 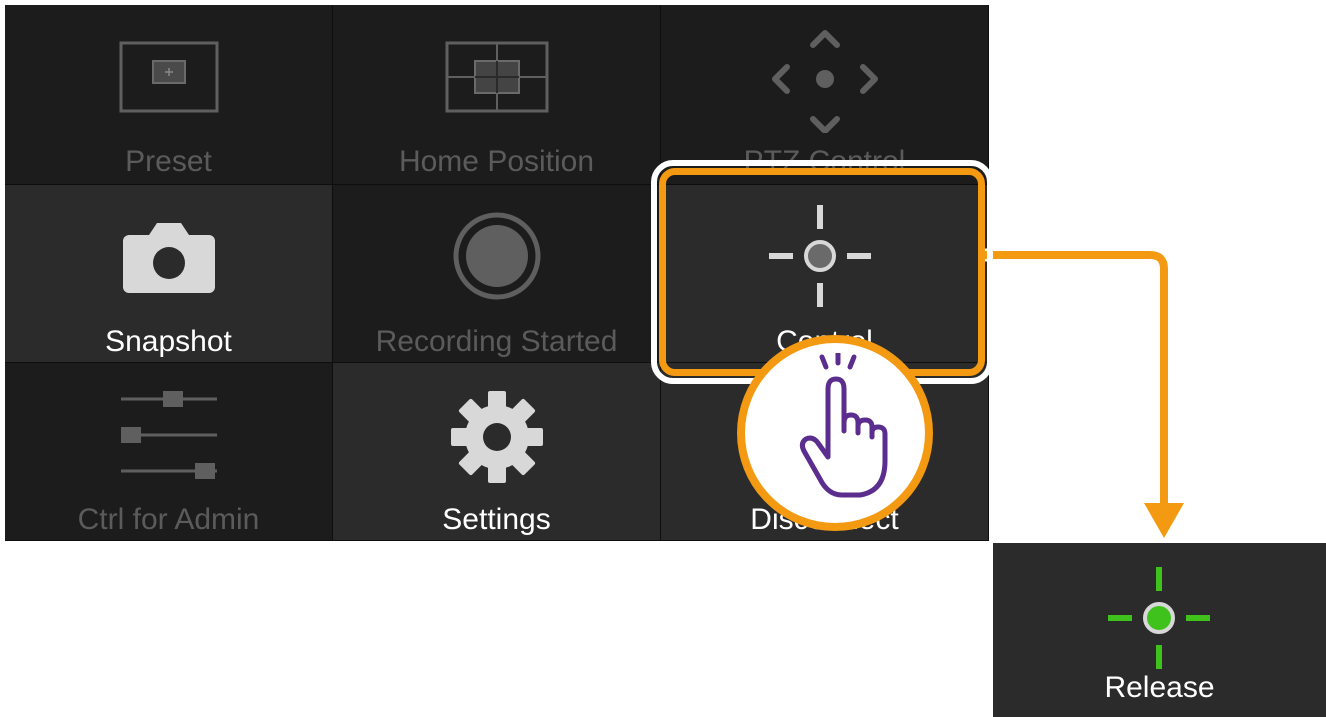 I want to click on preset-button: Preset, so click(x=169, y=95).